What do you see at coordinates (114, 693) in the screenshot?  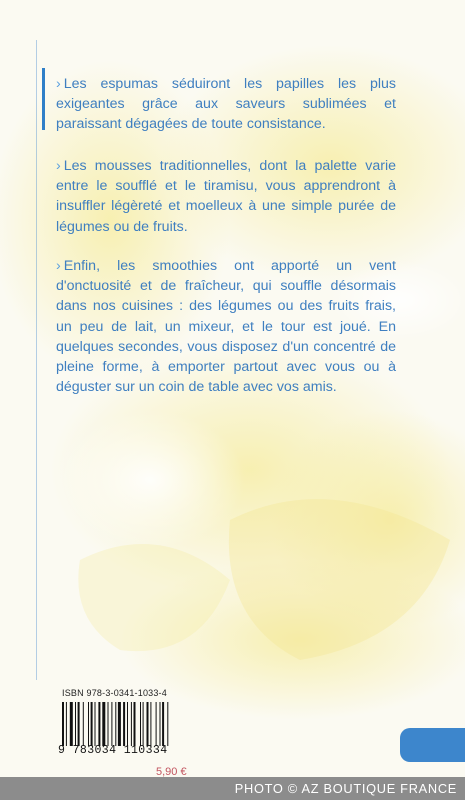 I see `isbn-label: ISBN 978-3-0341-1033-4` at bounding box center [114, 693].